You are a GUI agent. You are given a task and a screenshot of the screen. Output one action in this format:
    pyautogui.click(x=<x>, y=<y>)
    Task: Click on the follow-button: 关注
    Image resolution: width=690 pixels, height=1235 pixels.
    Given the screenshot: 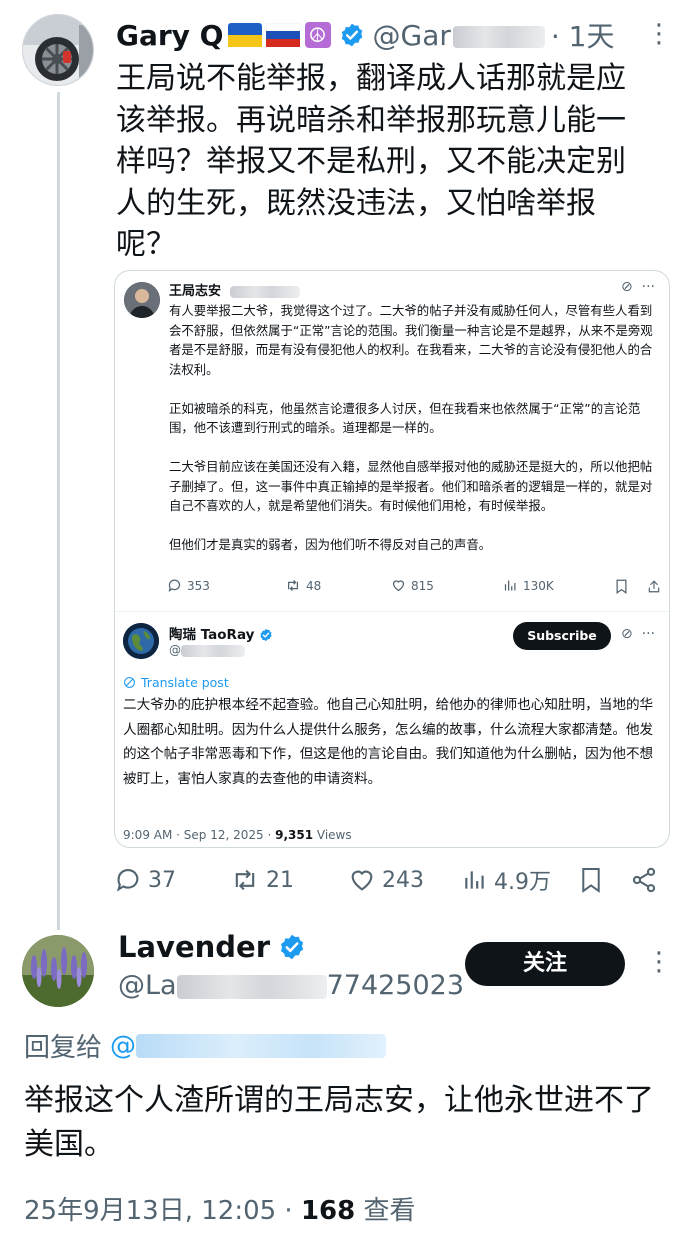 What is the action you would take?
    pyautogui.click(x=545, y=964)
    